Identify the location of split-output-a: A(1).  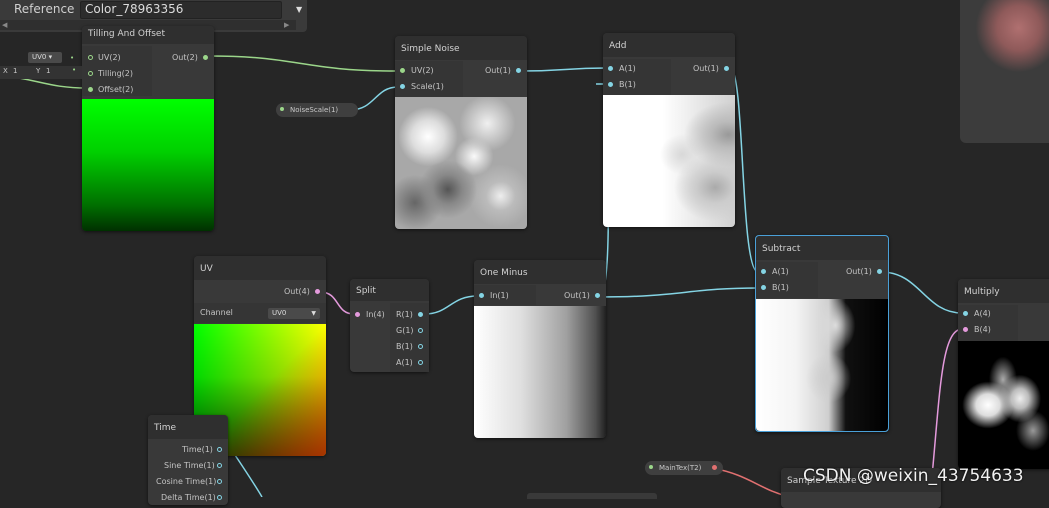
(404, 362).